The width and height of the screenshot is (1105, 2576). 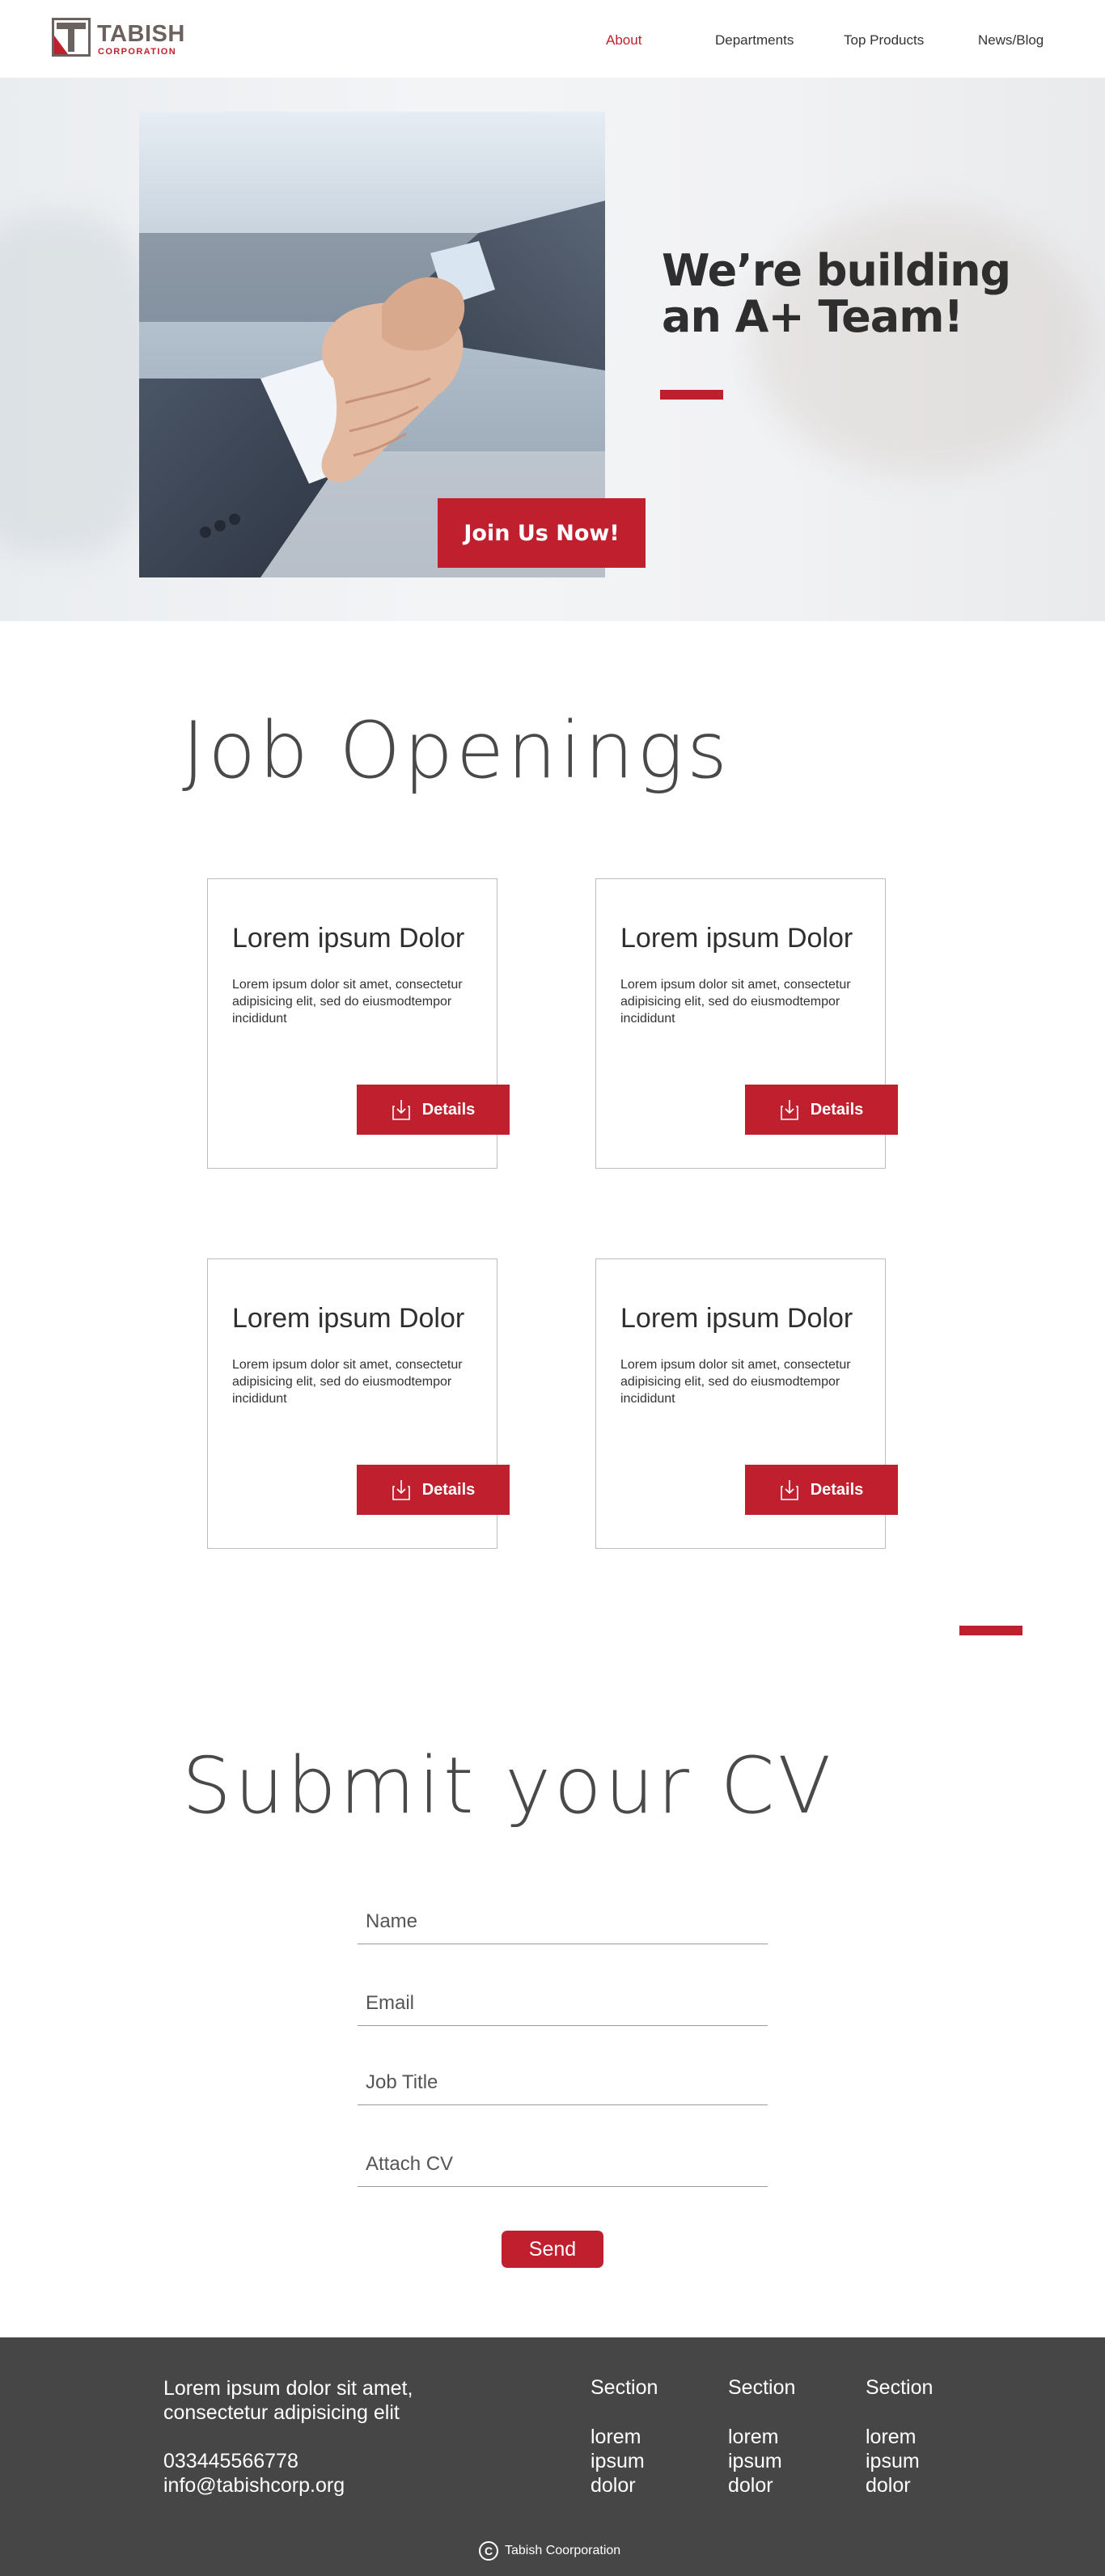 What do you see at coordinates (254, 2485) in the screenshot?
I see `footer-email: info@tabishcorp.org` at bounding box center [254, 2485].